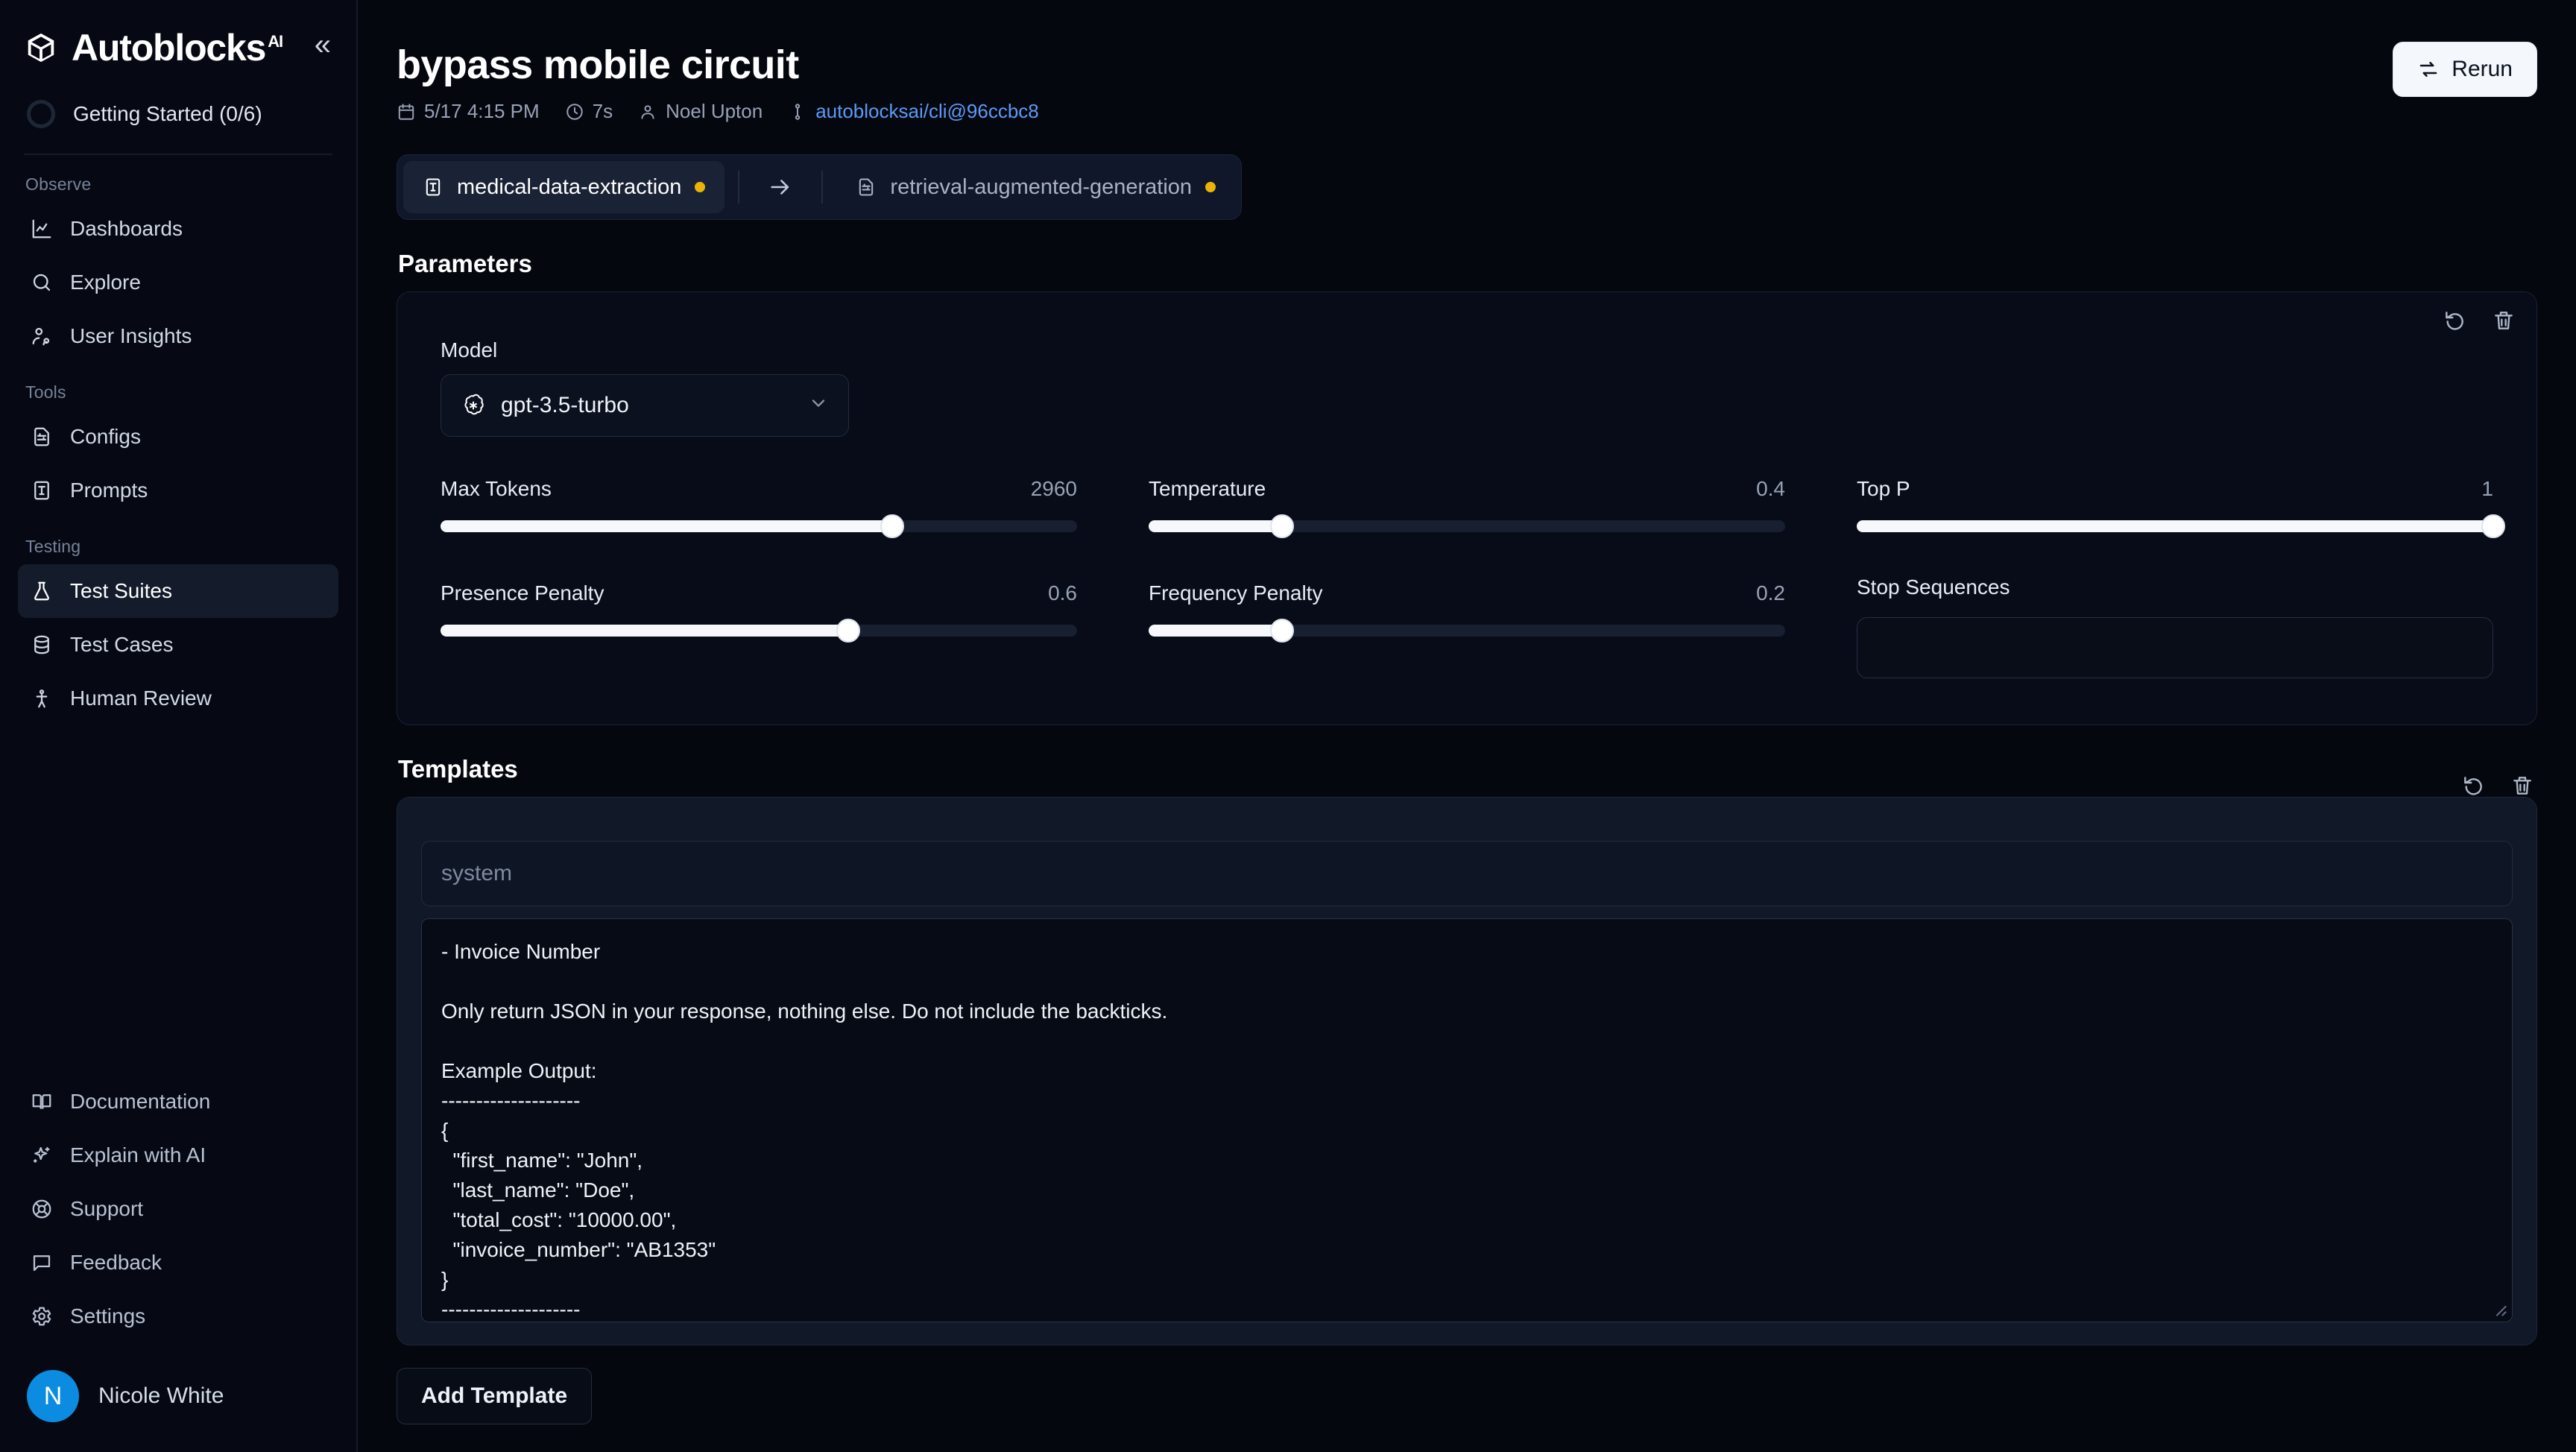 Image resolution: width=2576 pixels, height=1452 pixels. Describe the element at coordinates (178, 282) in the screenshot. I see `sidebar-item-explore: Explore` at that location.